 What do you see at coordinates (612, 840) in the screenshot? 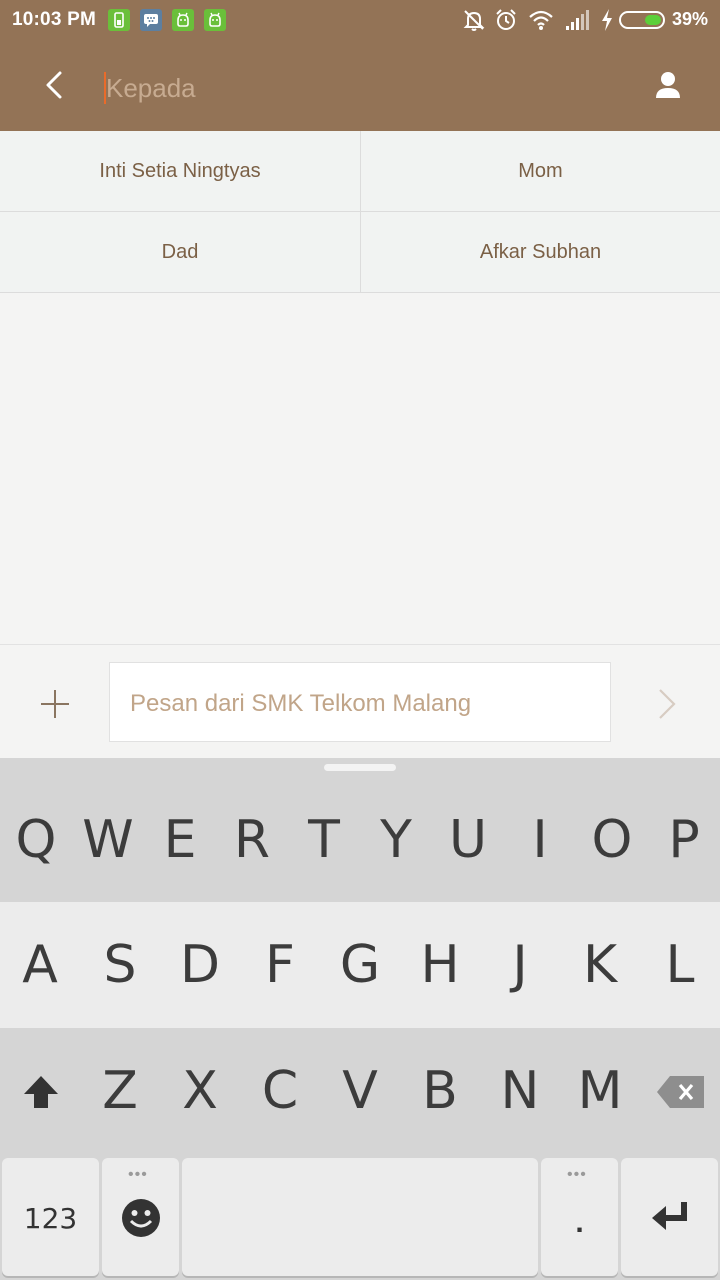
I see `key-o: O` at bounding box center [612, 840].